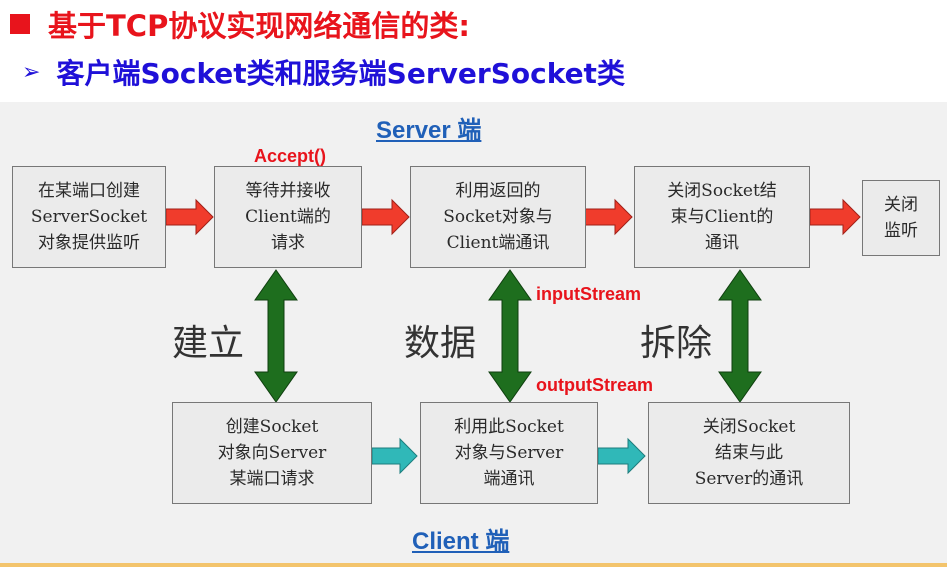  What do you see at coordinates (589, 294) in the screenshot?
I see `input-stream-label: inputStream` at bounding box center [589, 294].